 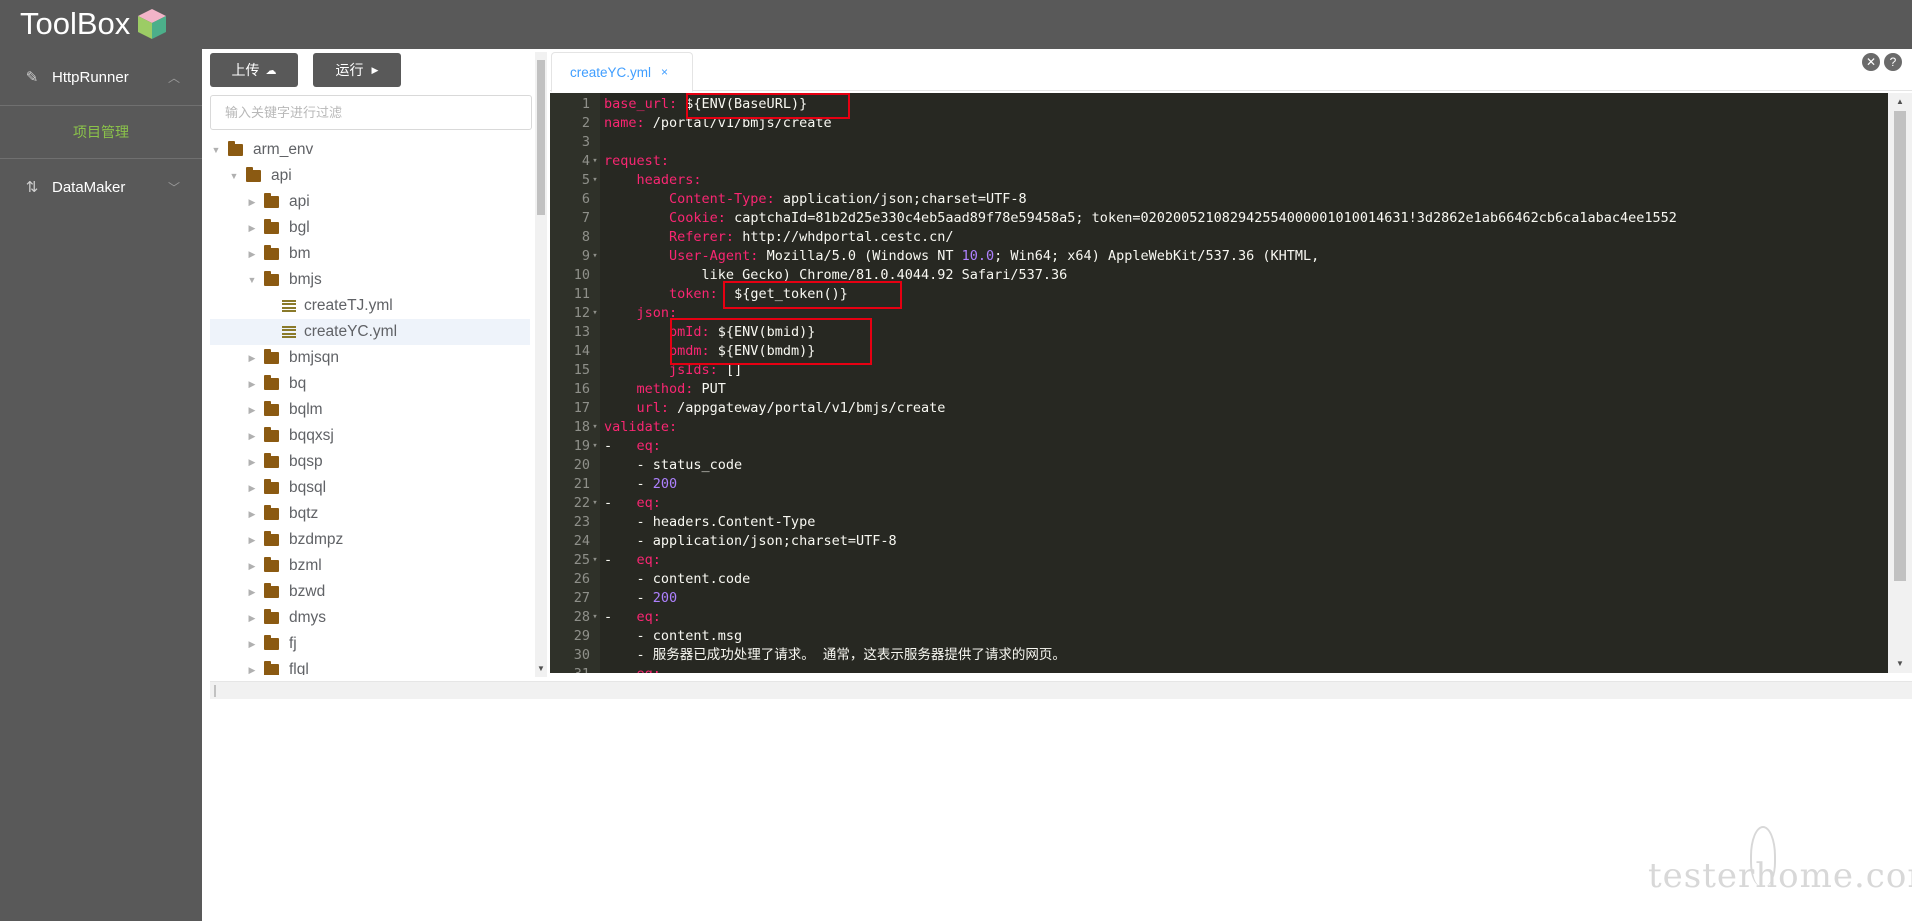 What do you see at coordinates (316, 539) in the screenshot?
I see `tree-item-label: bzdmpz` at bounding box center [316, 539].